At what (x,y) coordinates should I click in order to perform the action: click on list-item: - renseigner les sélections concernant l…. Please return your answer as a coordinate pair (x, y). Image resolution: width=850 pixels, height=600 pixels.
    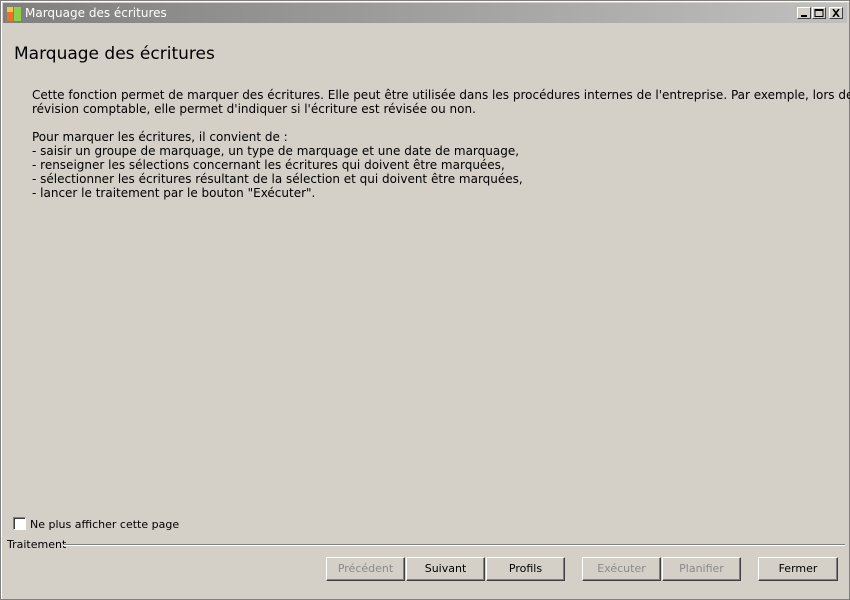
    Looking at the image, I should click on (268, 165).